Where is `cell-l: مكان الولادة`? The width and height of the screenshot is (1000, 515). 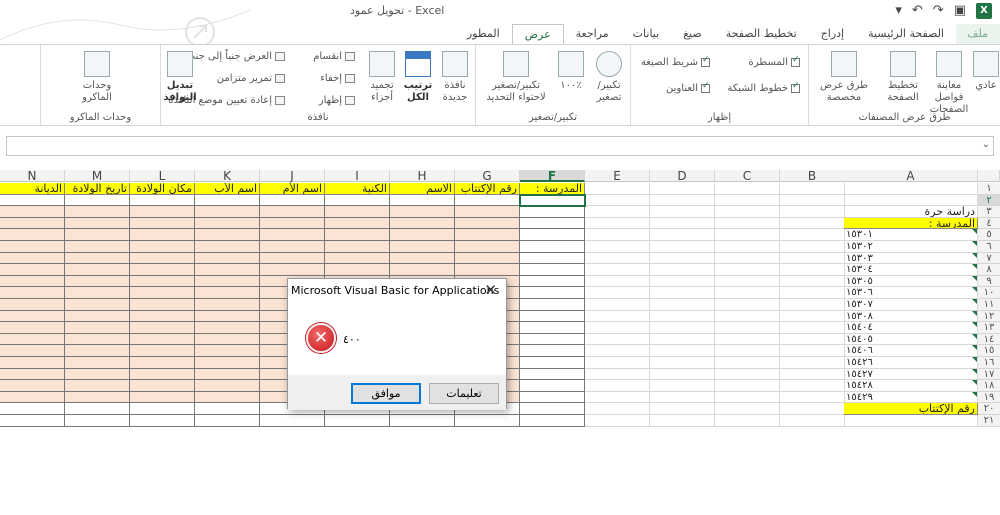 cell-l: مكان الولادة is located at coordinates (162, 189).